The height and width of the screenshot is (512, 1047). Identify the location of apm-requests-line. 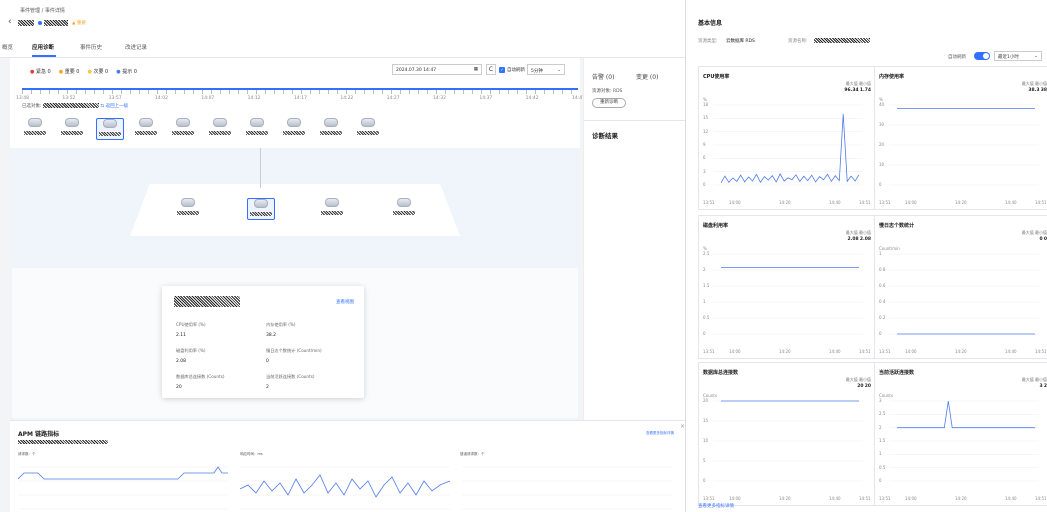
(123, 473).